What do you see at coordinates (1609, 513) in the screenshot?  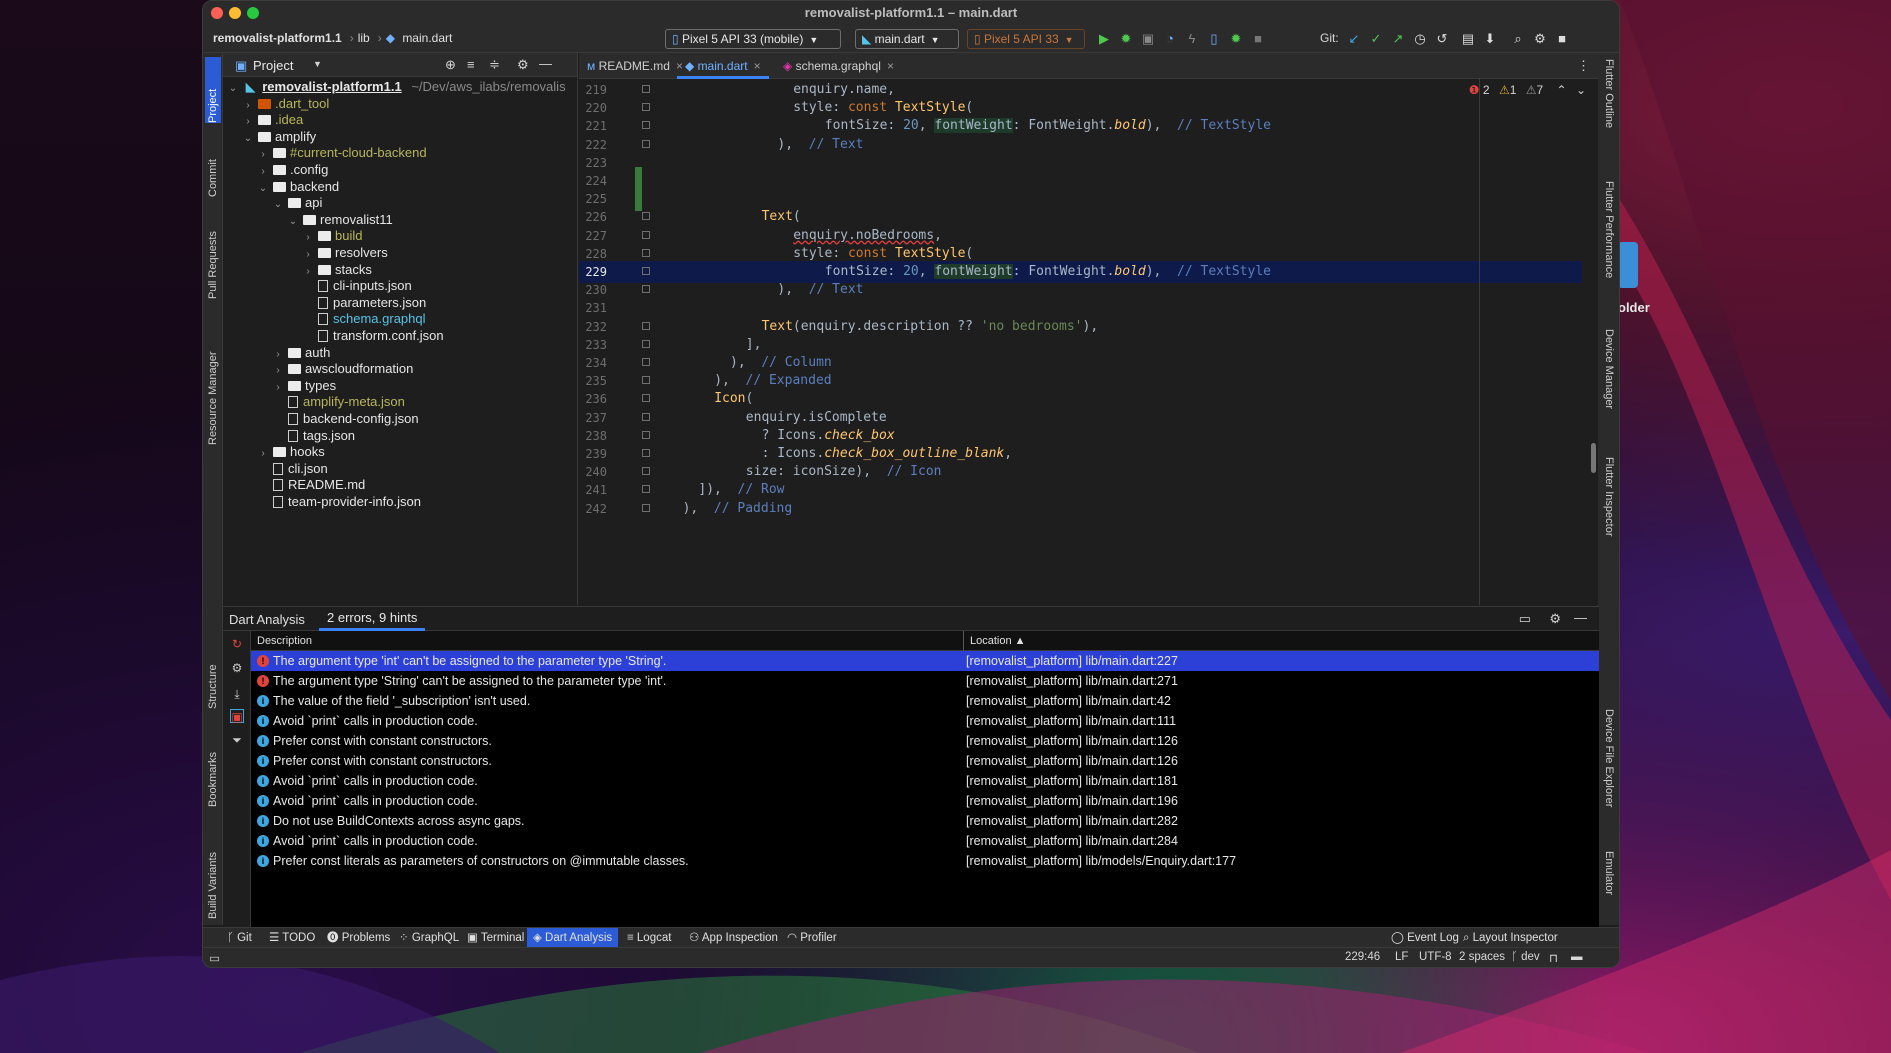 I see `tab-flutter-inspector: Flutter Inspector` at bounding box center [1609, 513].